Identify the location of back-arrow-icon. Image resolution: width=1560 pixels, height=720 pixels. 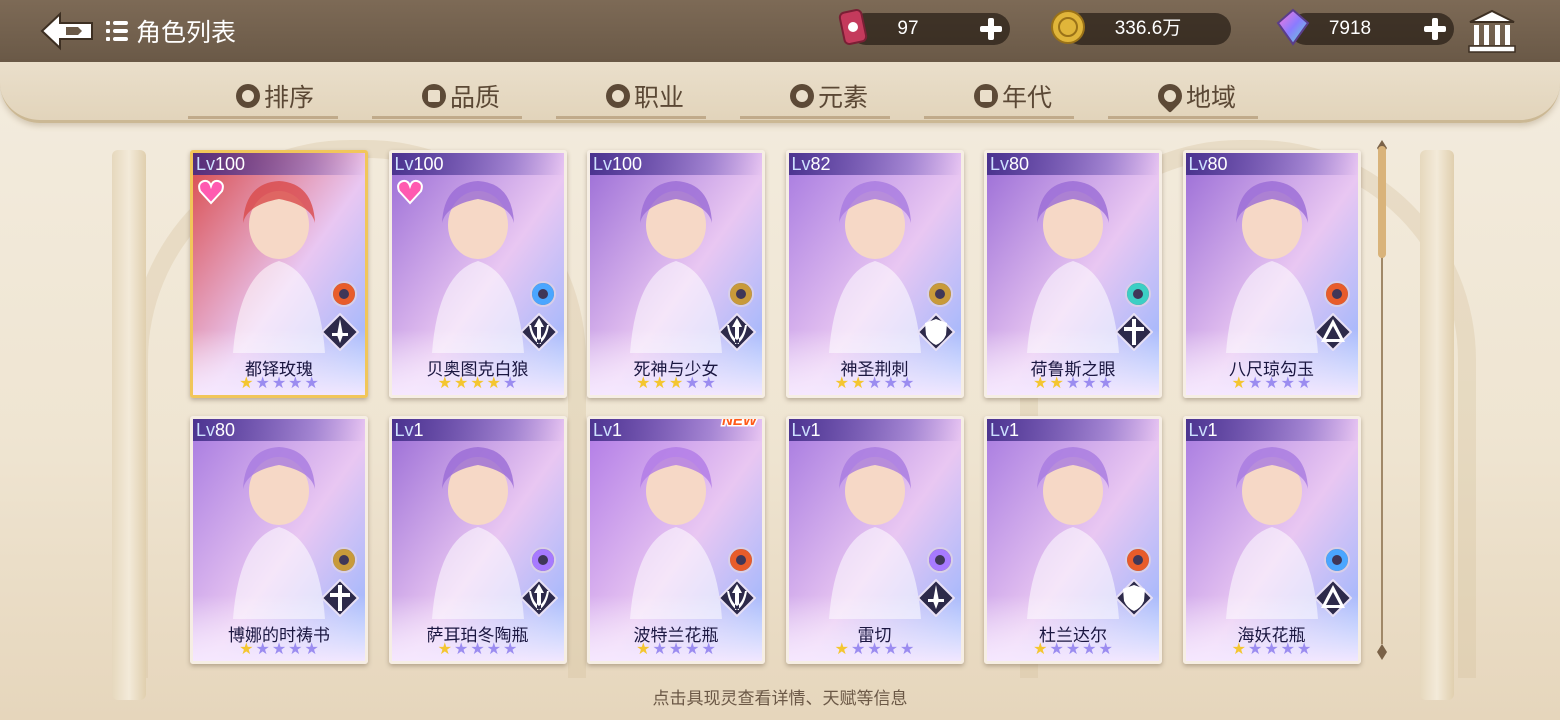
(66, 31).